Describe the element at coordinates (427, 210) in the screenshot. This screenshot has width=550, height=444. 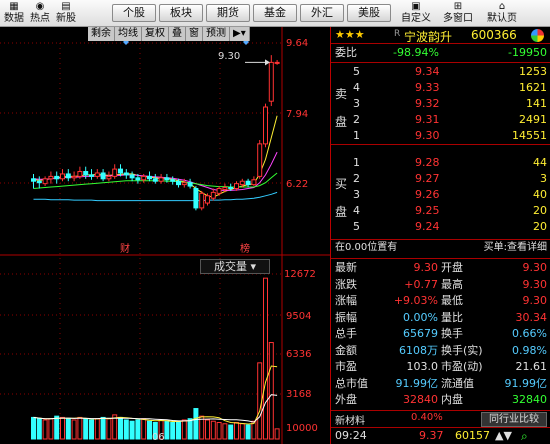
I see `bid-price: 9.25` at that location.